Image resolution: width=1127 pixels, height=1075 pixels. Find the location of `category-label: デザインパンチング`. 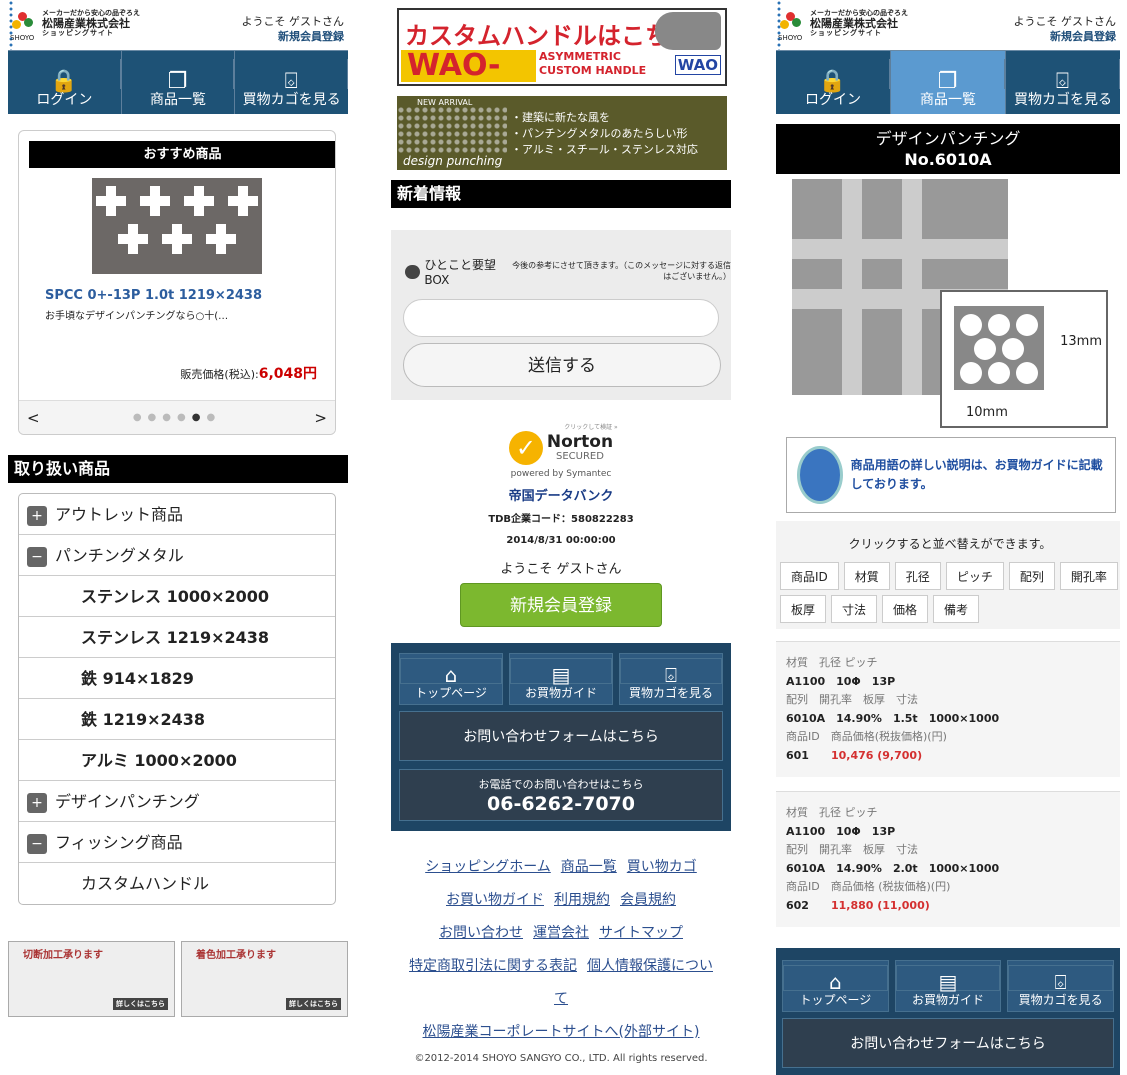

category-label: デザインパンチング is located at coordinates (127, 801).